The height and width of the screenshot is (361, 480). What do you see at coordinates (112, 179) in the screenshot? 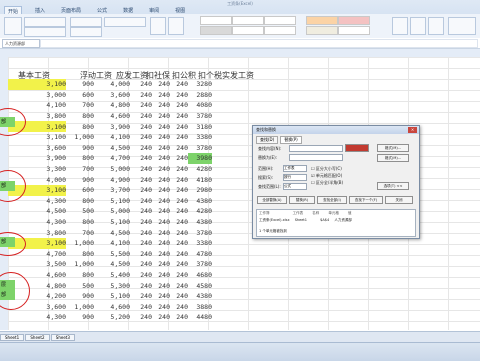
I see `table-cell: 4,900` at bounding box center [112, 179].